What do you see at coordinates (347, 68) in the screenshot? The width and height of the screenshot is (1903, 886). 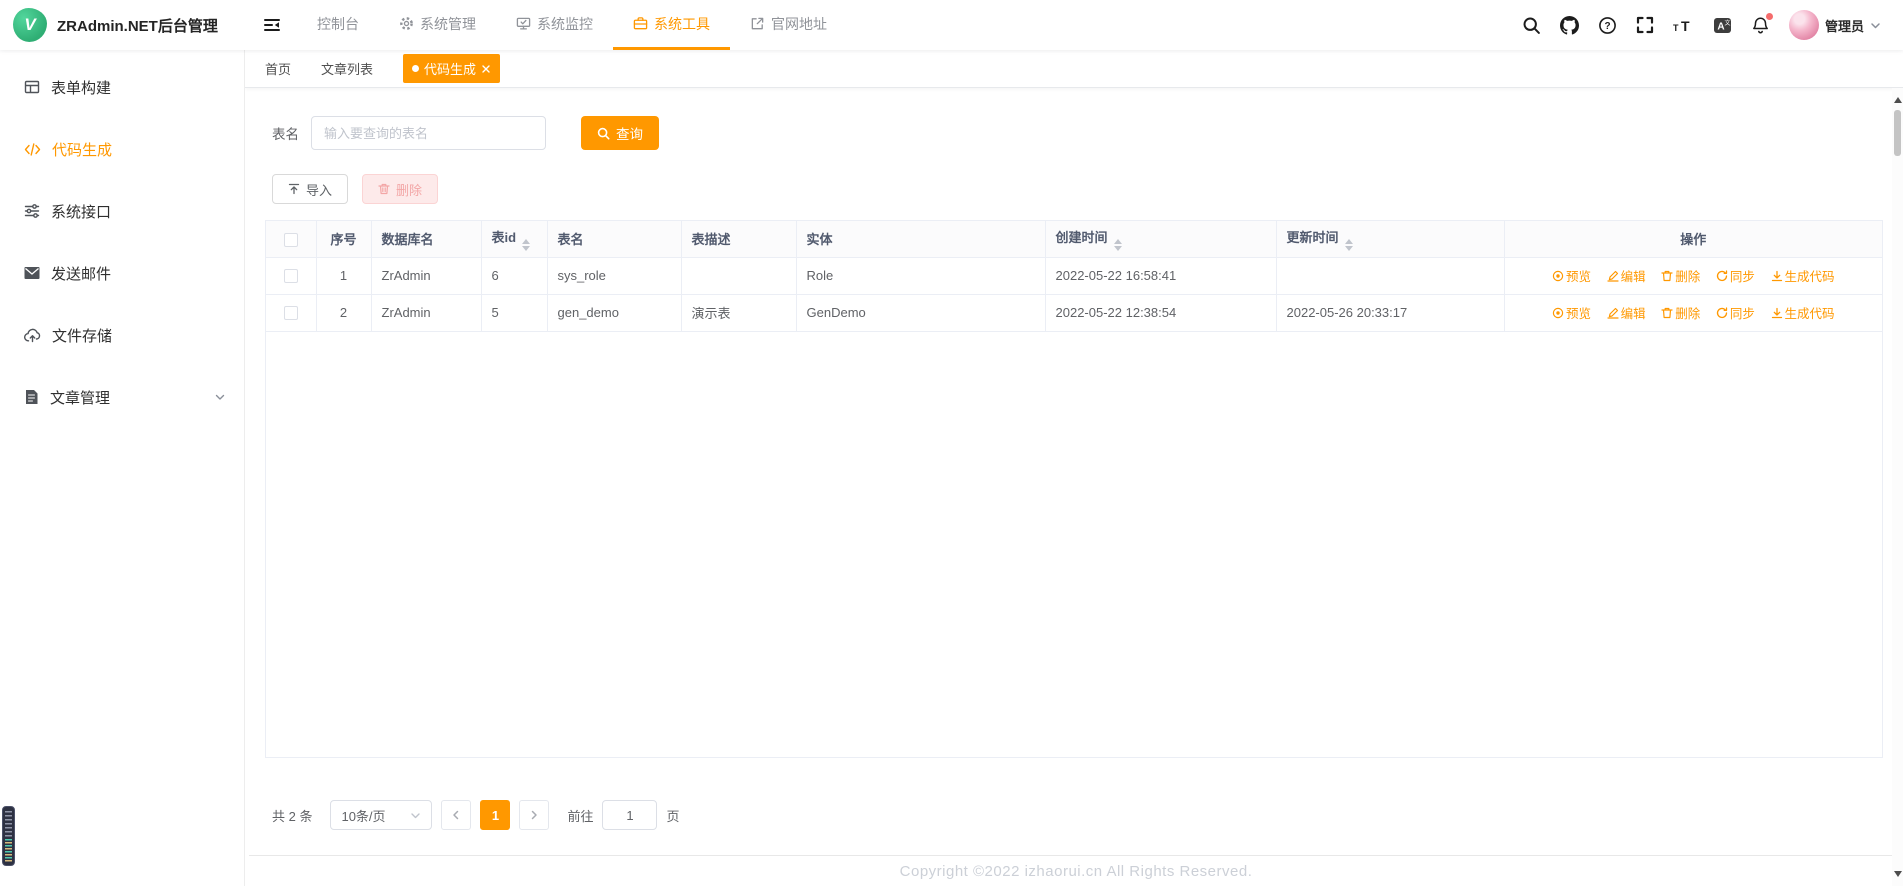 I see `tab-article-list: 文章列表` at bounding box center [347, 68].